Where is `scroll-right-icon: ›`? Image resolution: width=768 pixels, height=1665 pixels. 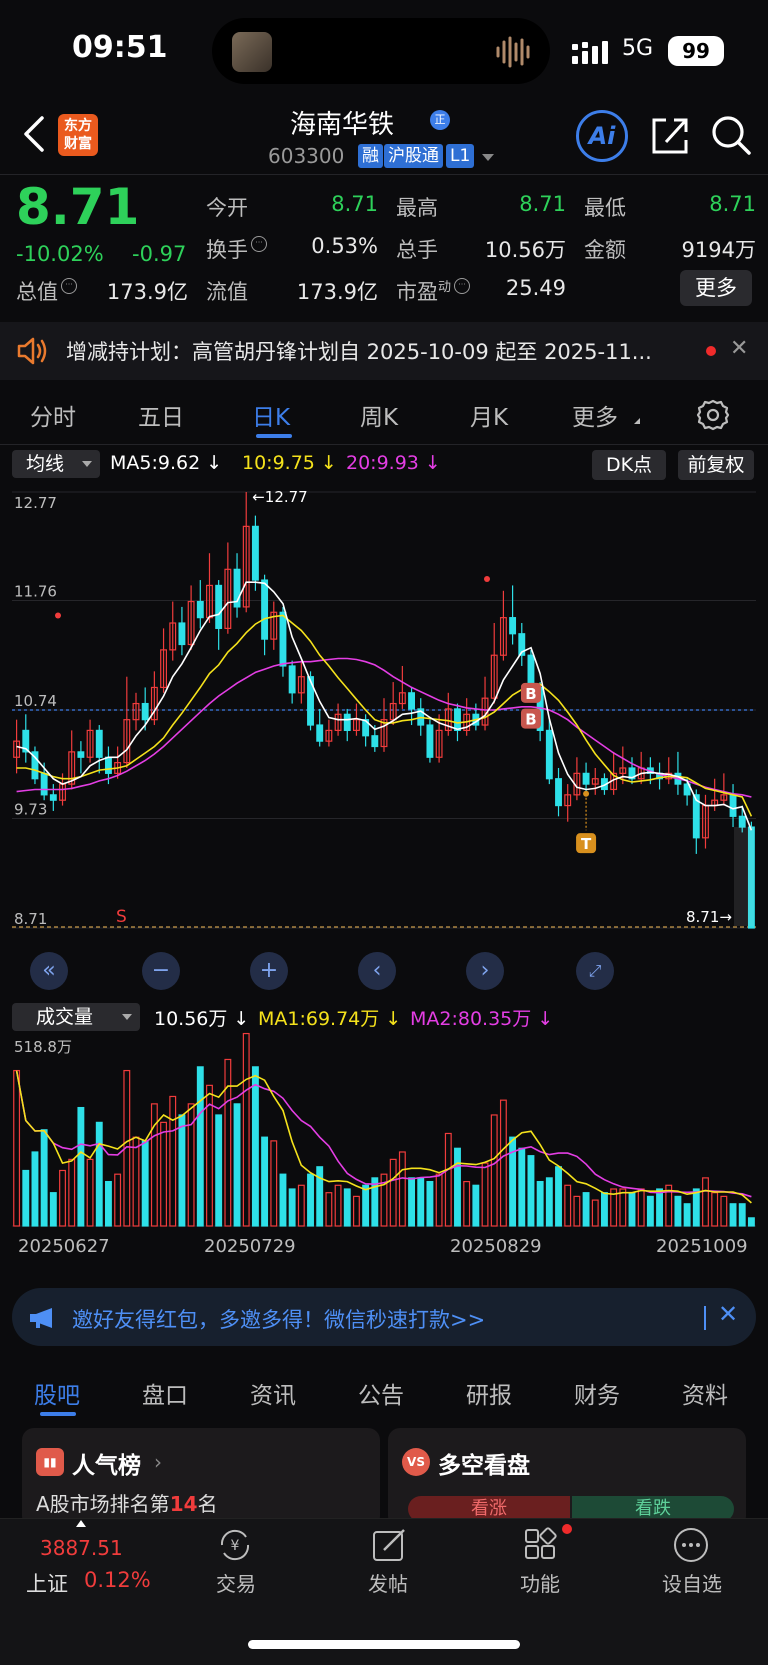 scroll-right-icon: › is located at coordinates (485, 971).